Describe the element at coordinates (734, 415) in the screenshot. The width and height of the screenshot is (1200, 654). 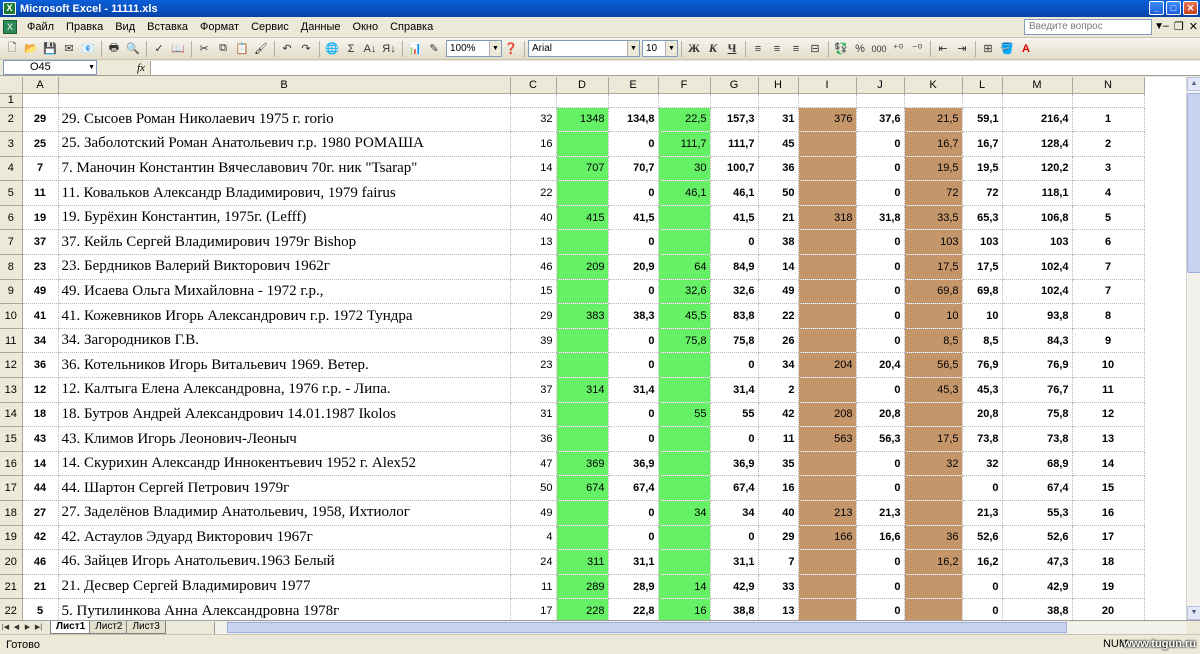
I see `cell-g: 55` at that location.